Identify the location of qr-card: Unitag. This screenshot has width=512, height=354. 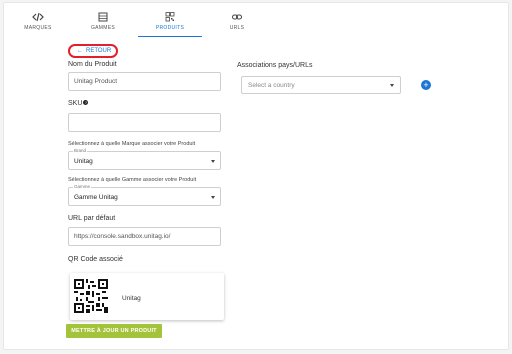
(147, 296).